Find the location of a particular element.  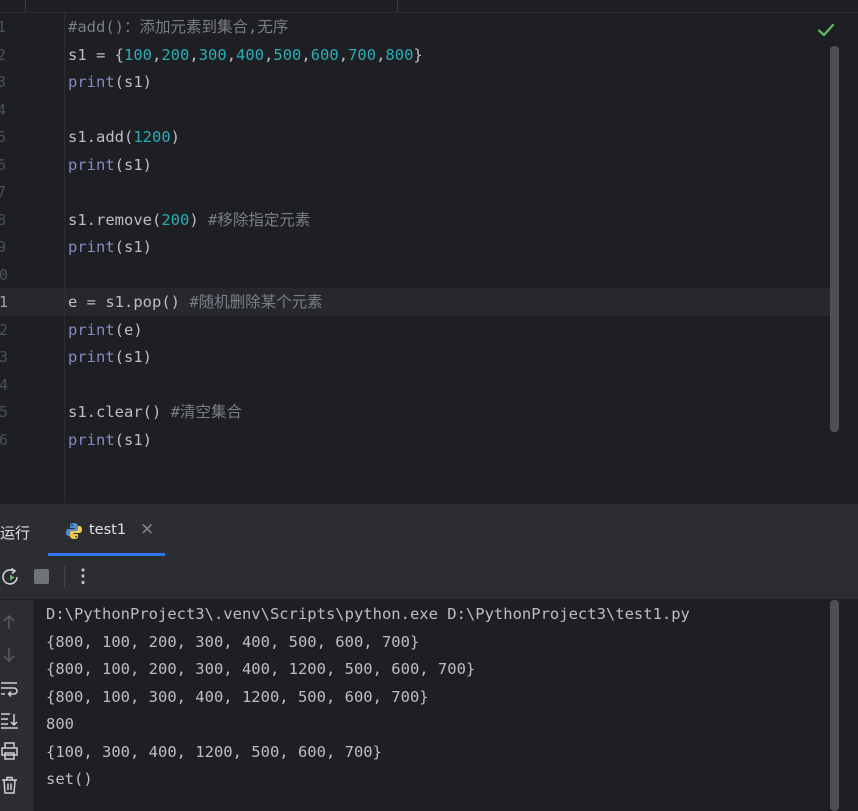

code-text: e = s1.pop() is located at coordinates (129, 302).